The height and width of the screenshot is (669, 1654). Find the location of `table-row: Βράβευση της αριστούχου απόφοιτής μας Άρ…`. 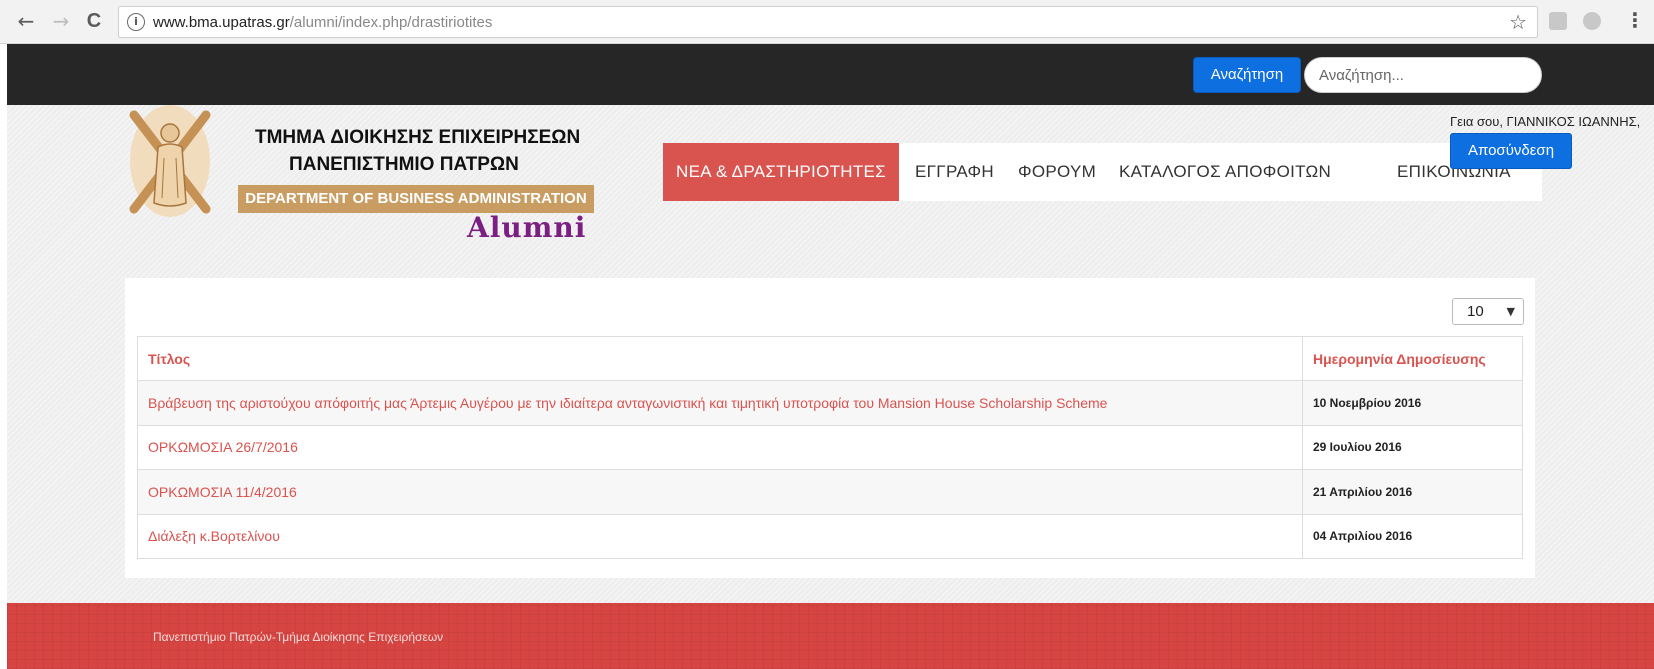

table-row: Βράβευση της αριστούχου απόφοιτής μας Άρ… is located at coordinates (830, 402).